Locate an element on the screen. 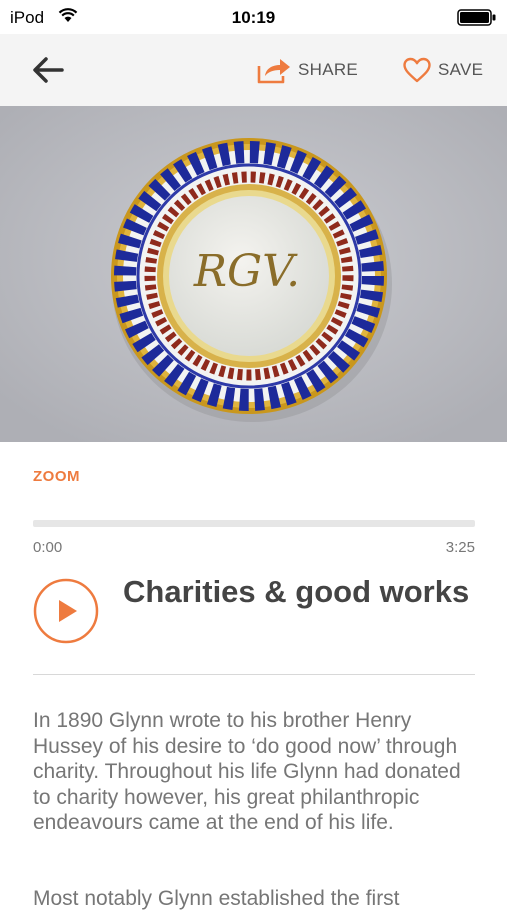  description-paragraph-2: Most notably Glynn established the first is located at coordinates (216, 898).